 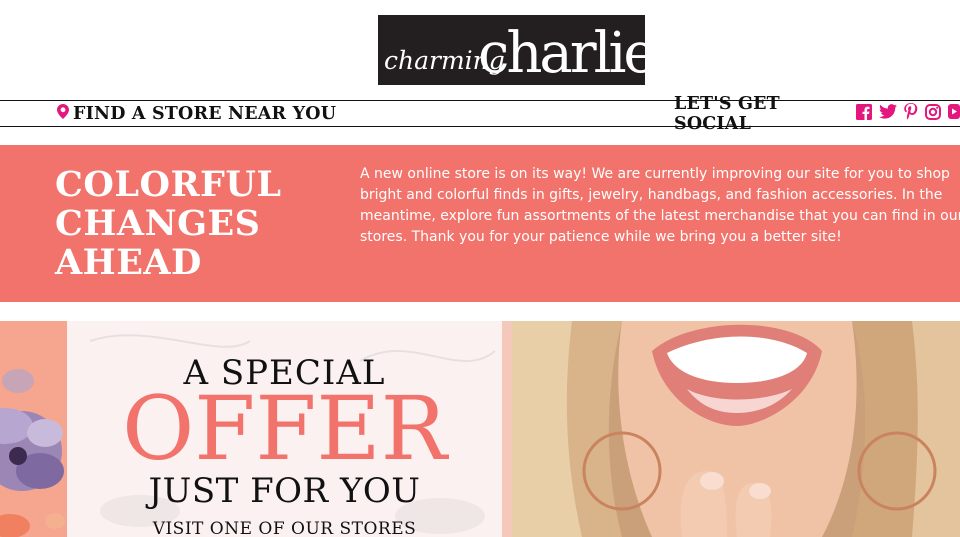 What do you see at coordinates (480, 114) in the screenshot?
I see `store-social-bar: FIND A STORE NEAR YOU LET'S GET SOCIAL` at bounding box center [480, 114].